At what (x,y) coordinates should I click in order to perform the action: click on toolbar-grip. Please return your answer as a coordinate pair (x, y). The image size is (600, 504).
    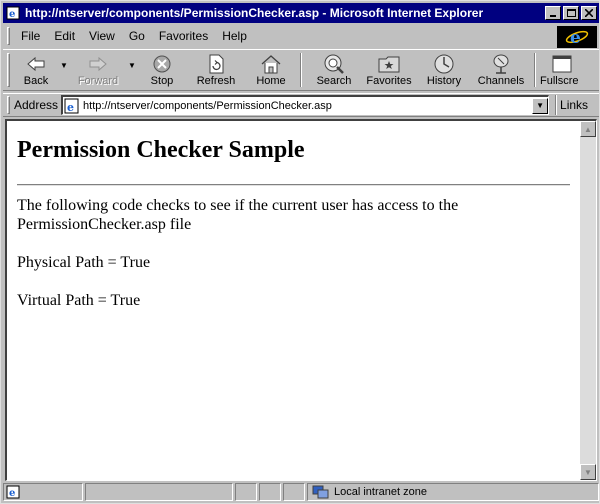
    Looking at the image, I should click on (8, 70).